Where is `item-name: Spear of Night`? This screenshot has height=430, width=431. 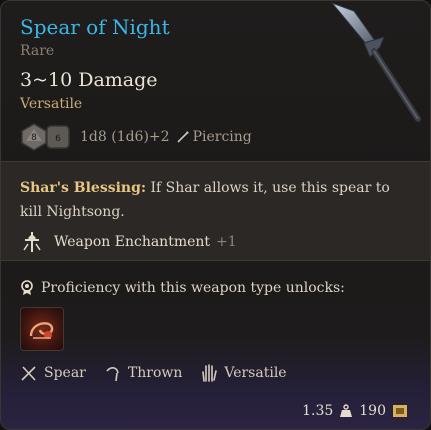
item-name: Spear of Night is located at coordinates (95, 27).